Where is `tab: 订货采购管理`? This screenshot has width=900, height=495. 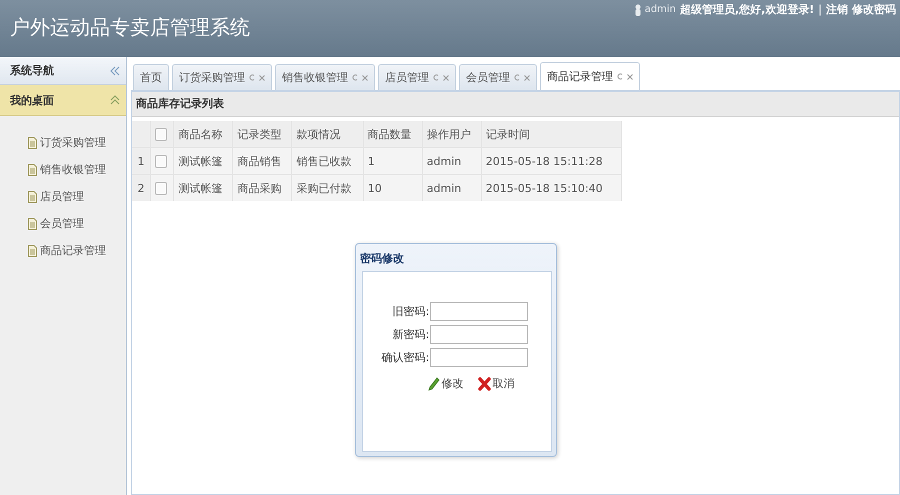
tab: 订货采购管理 is located at coordinates (222, 77).